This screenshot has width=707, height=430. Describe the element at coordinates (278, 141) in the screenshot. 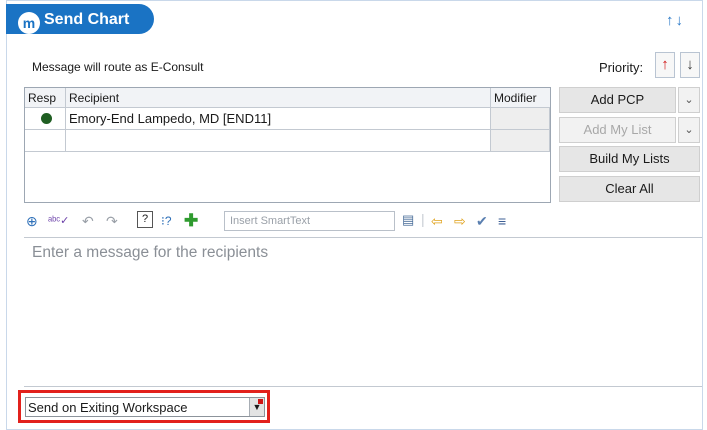

I see `recipient-cell-empty` at that location.